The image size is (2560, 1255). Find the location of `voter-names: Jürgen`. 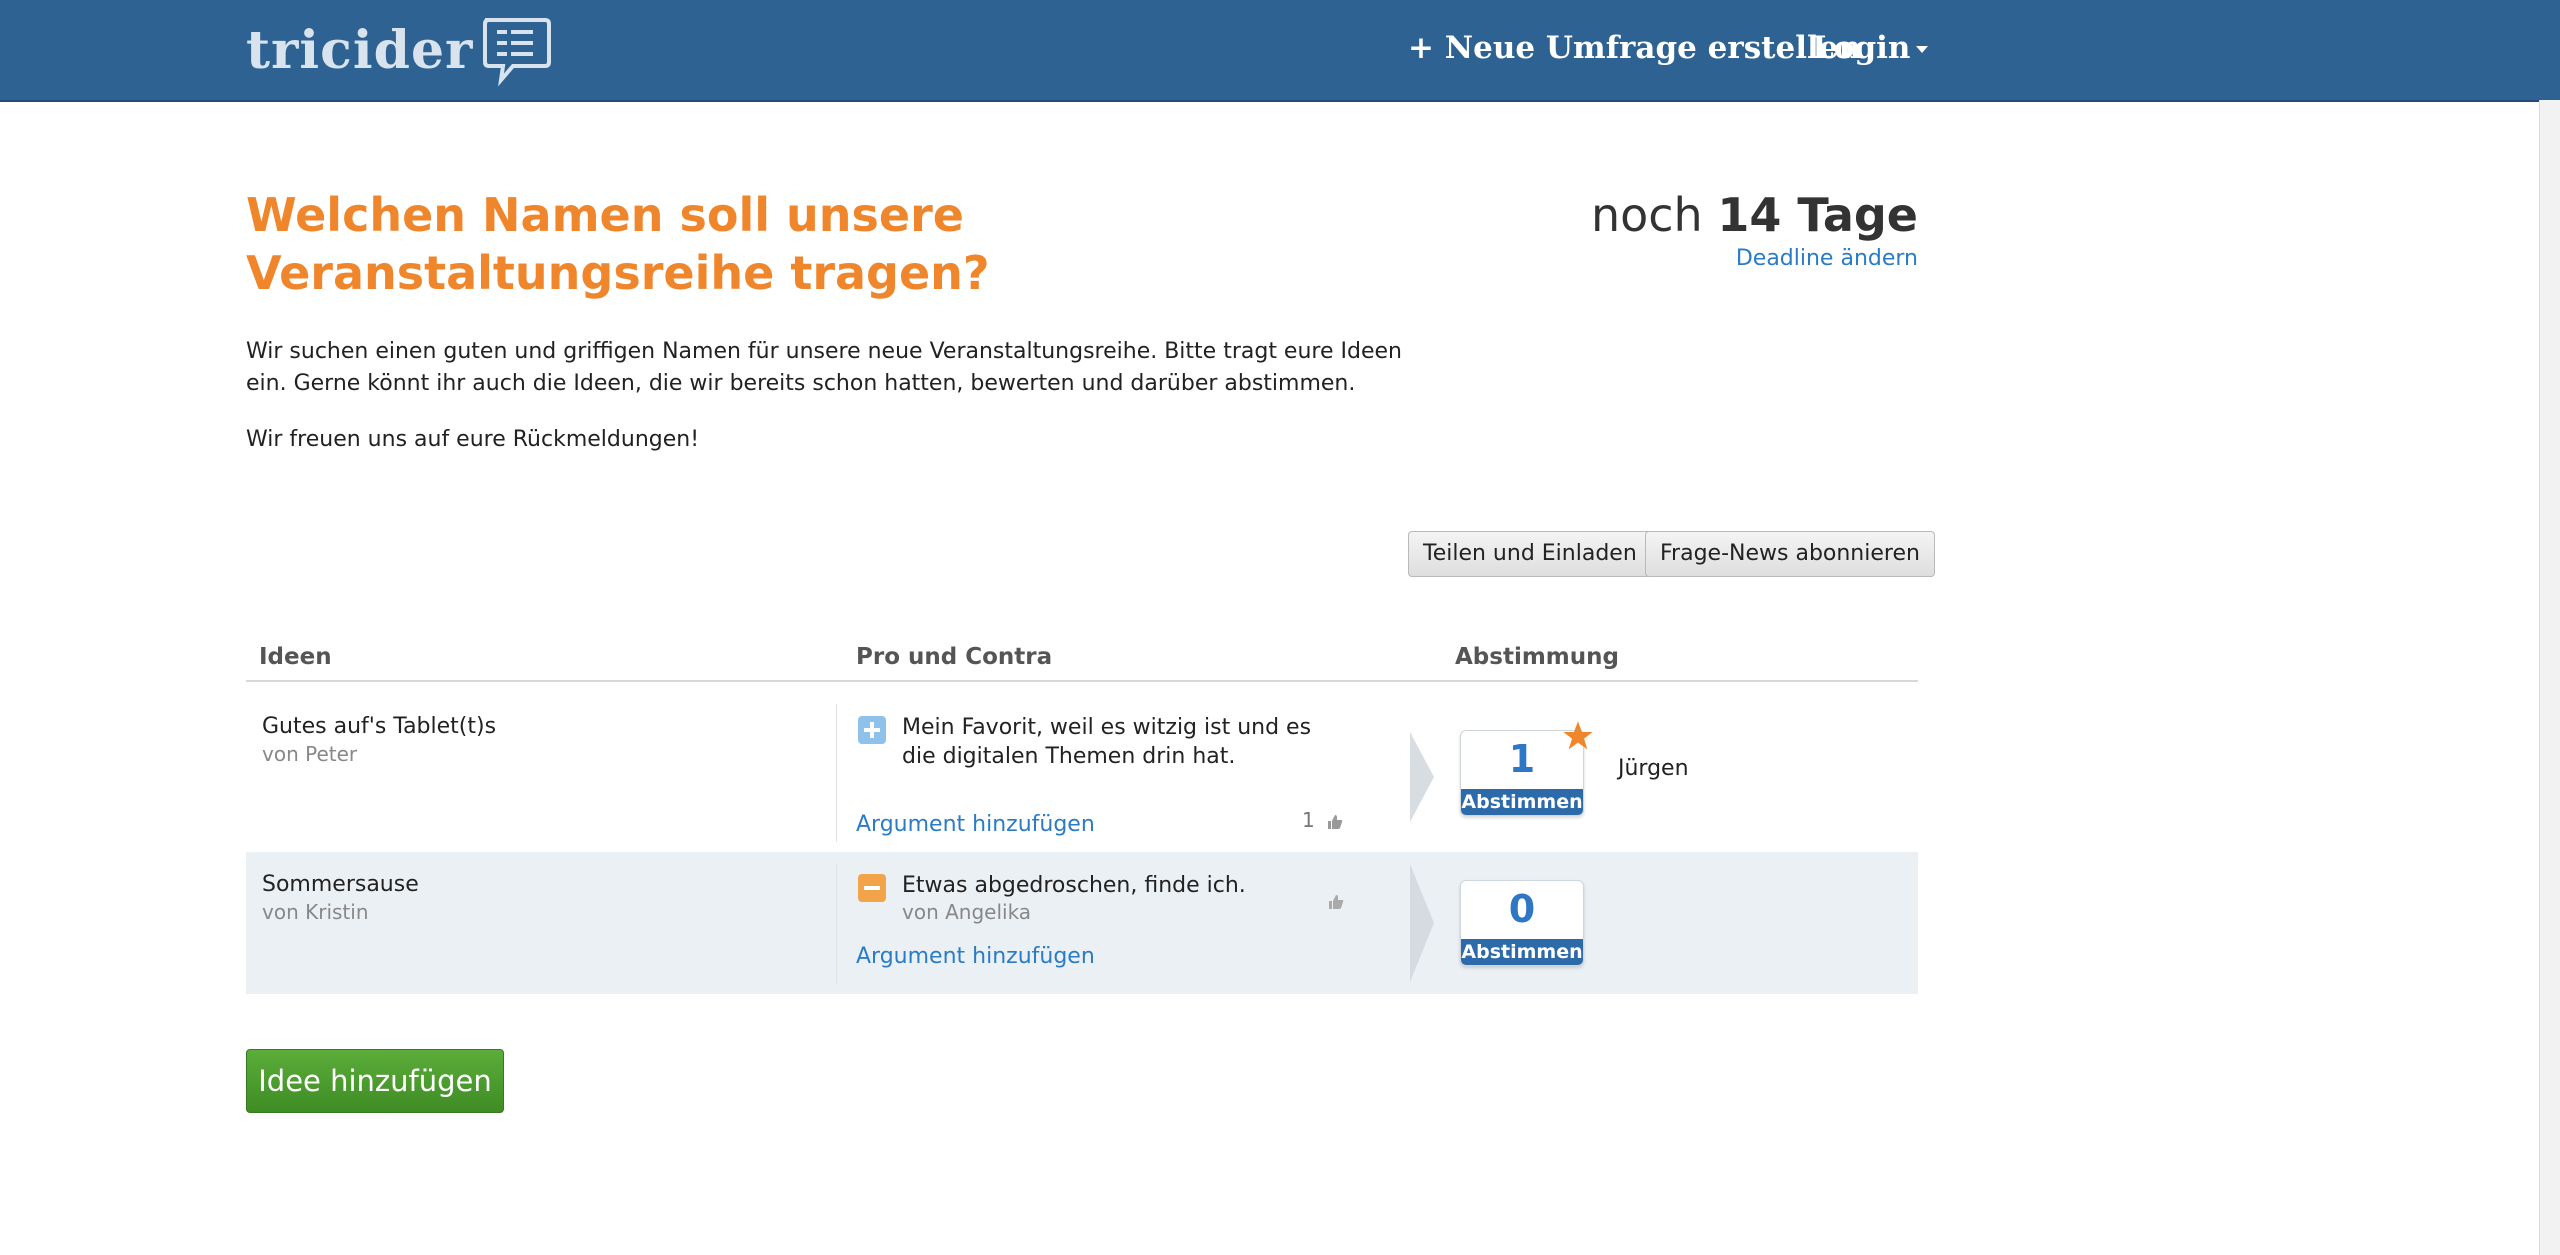

voter-names: Jürgen is located at coordinates (1653, 768).